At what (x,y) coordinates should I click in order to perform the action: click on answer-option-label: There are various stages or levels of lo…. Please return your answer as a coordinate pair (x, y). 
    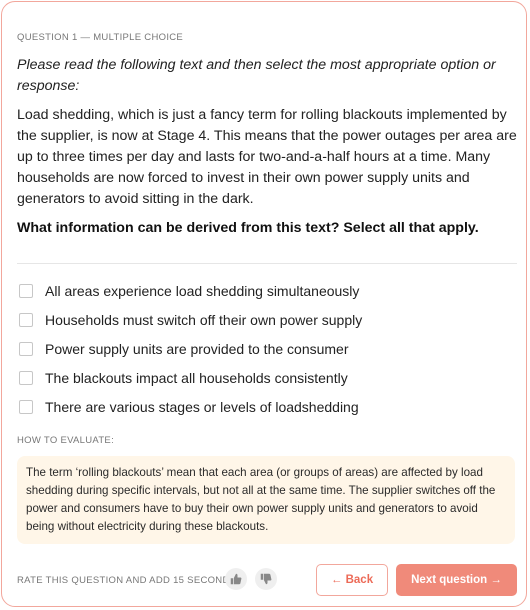
    Looking at the image, I should click on (202, 406).